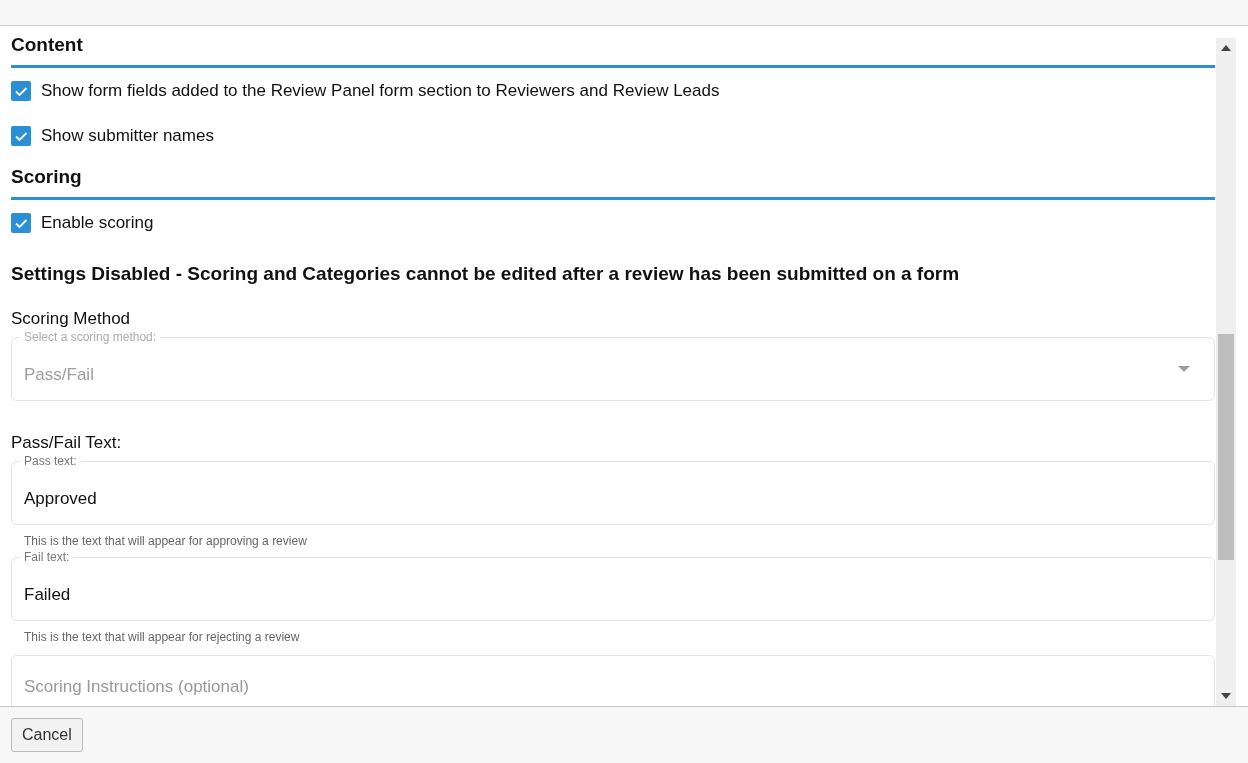 This screenshot has height=763, width=1248. Describe the element at coordinates (1226, 48) in the screenshot. I see `scroll-up-icon` at that location.